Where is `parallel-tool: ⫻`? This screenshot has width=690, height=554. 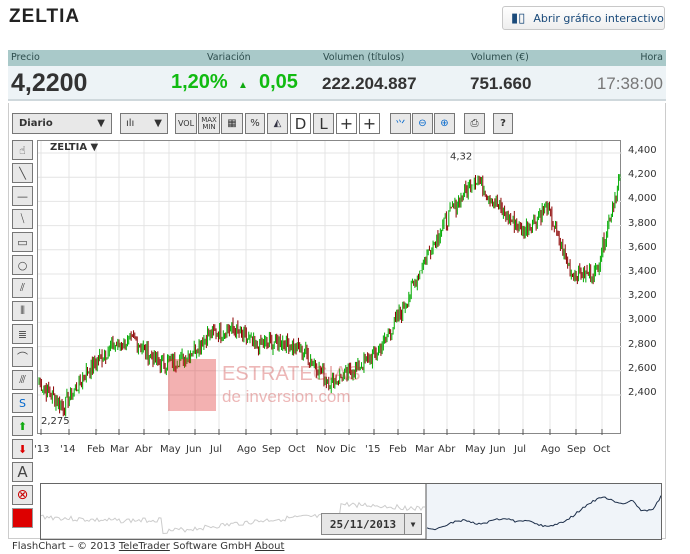
parallel-tool: ⫻ is located at coordinates (22, 380).